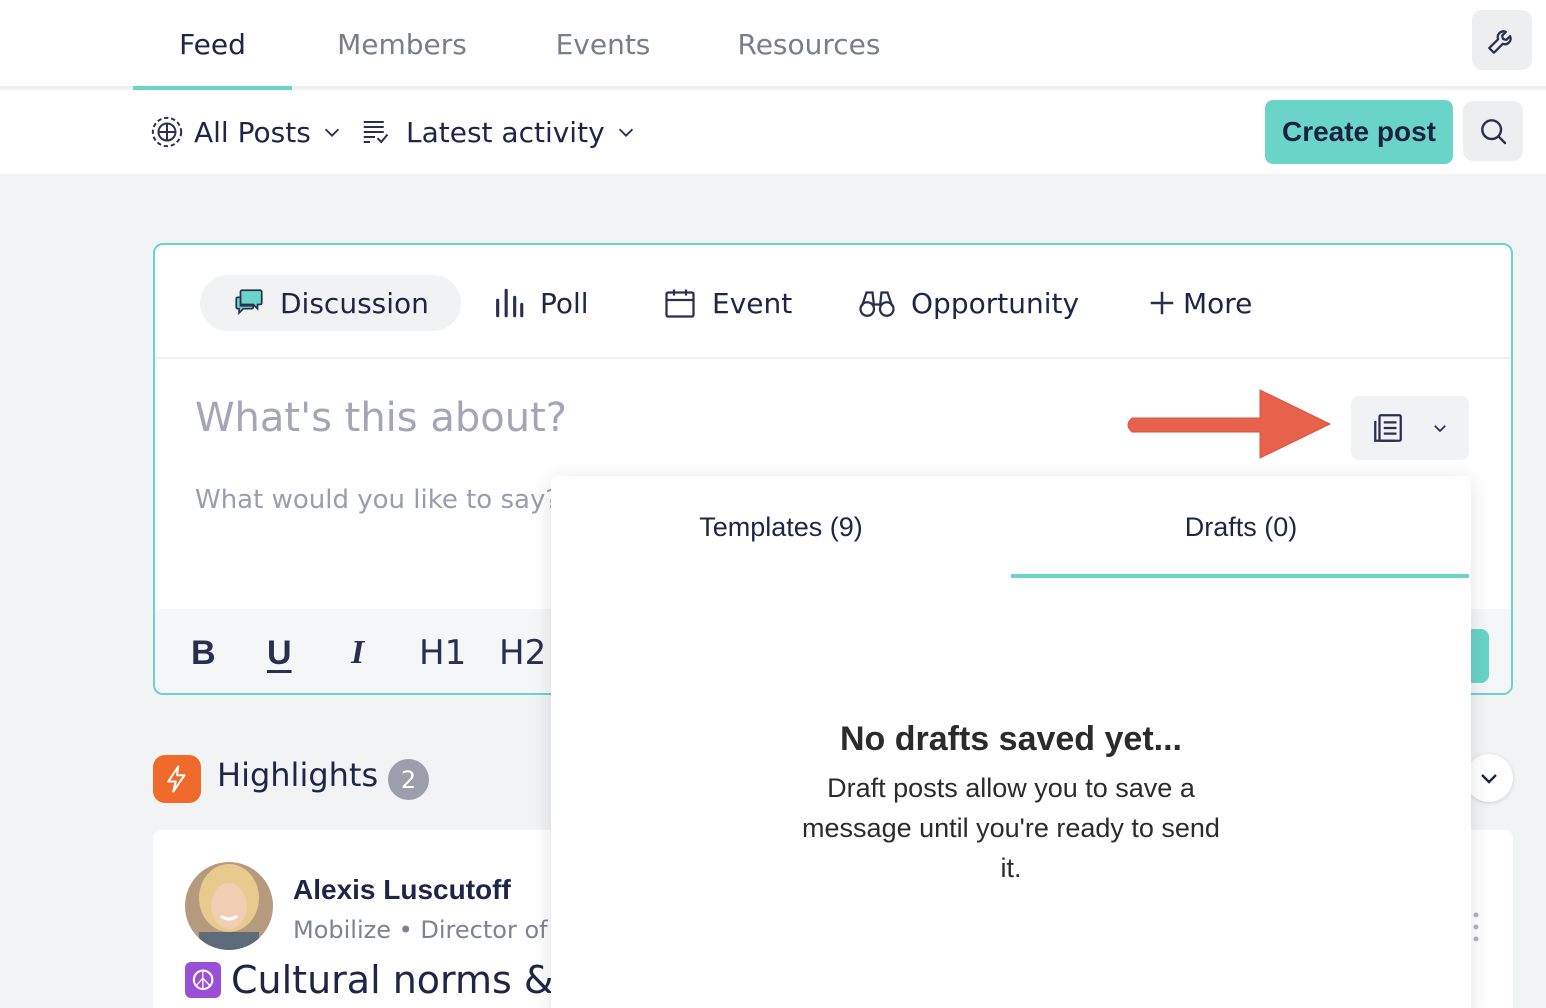 This screenshot has height=1008, width=1546. I want to click on lightning-icon, so click(176, 779).